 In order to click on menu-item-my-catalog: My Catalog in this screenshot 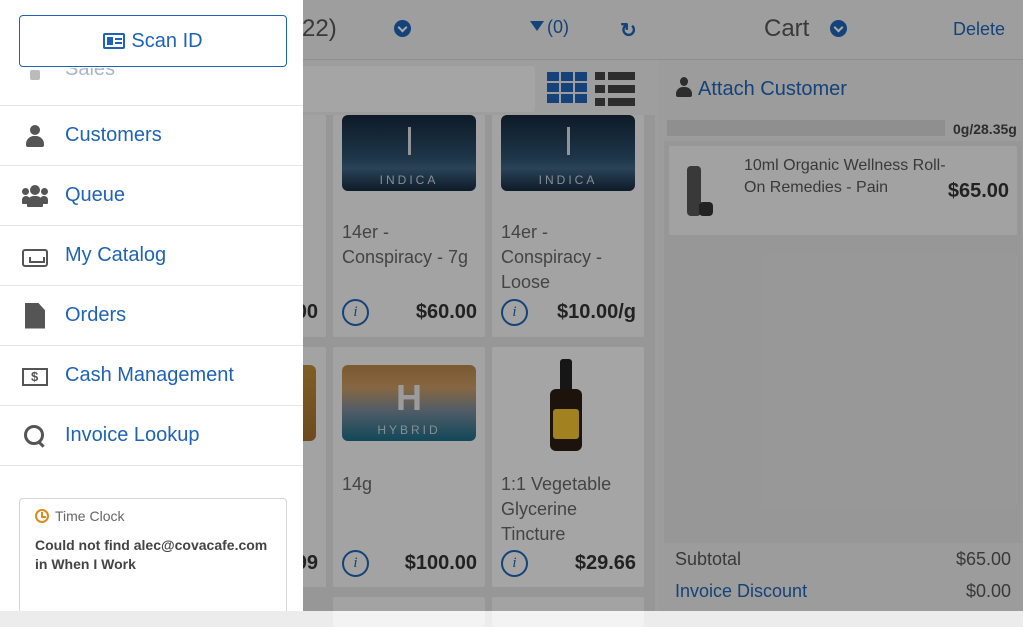, I will do `click(151, 256)`.